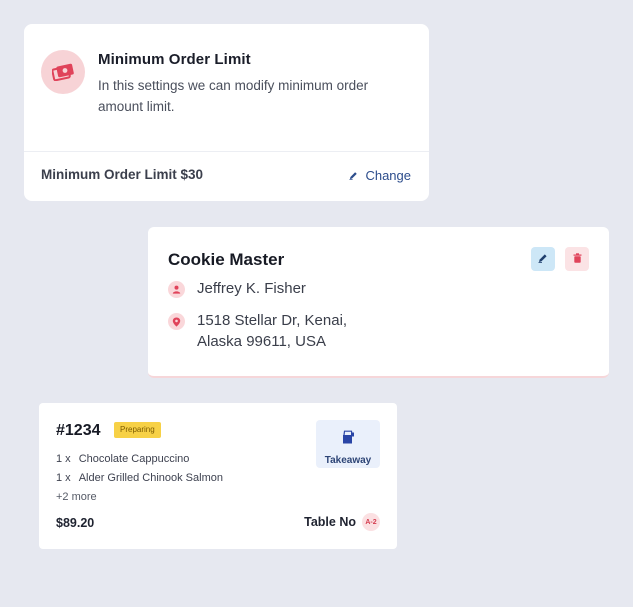 The width and height of the screenshot is (633, 607). I want to click on table-info: Table No A-2, so click(342, 522).